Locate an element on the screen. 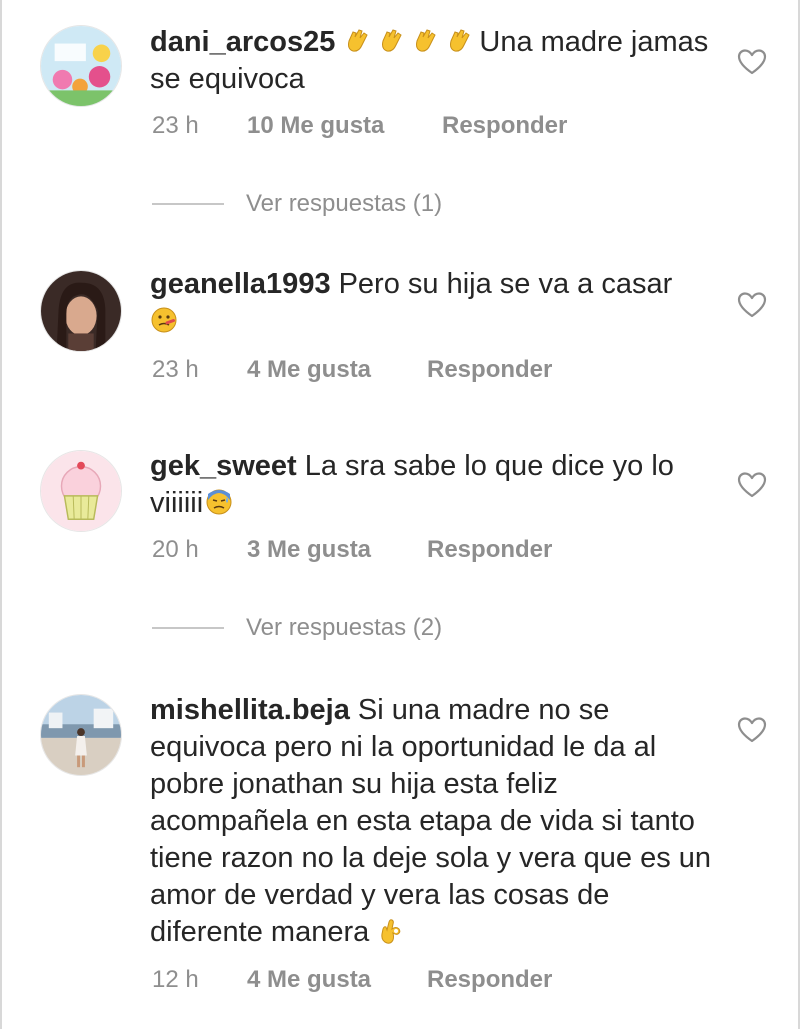  cupcake-avatar-image is located at coordinates (81, 491).